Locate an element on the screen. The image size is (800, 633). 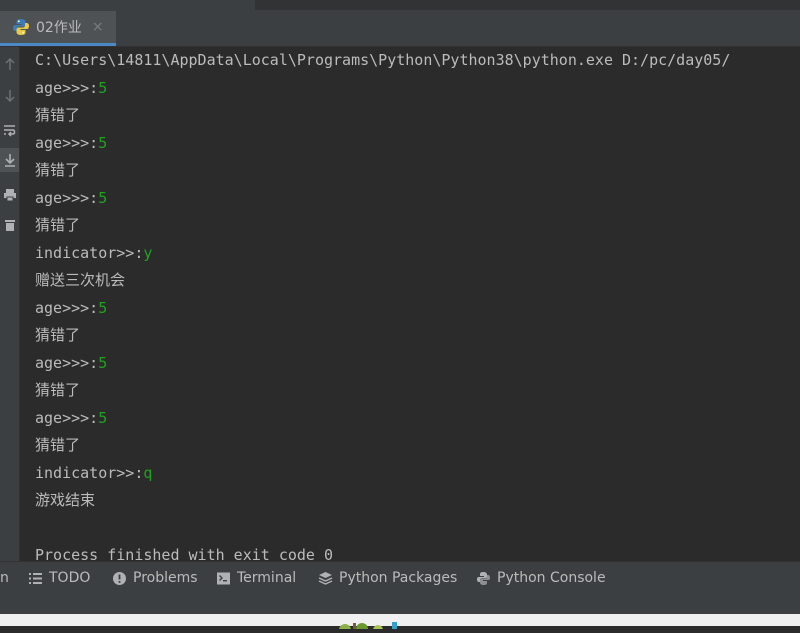
tab-02-assignment: 02作业 × is located at coordinates (58, 28).